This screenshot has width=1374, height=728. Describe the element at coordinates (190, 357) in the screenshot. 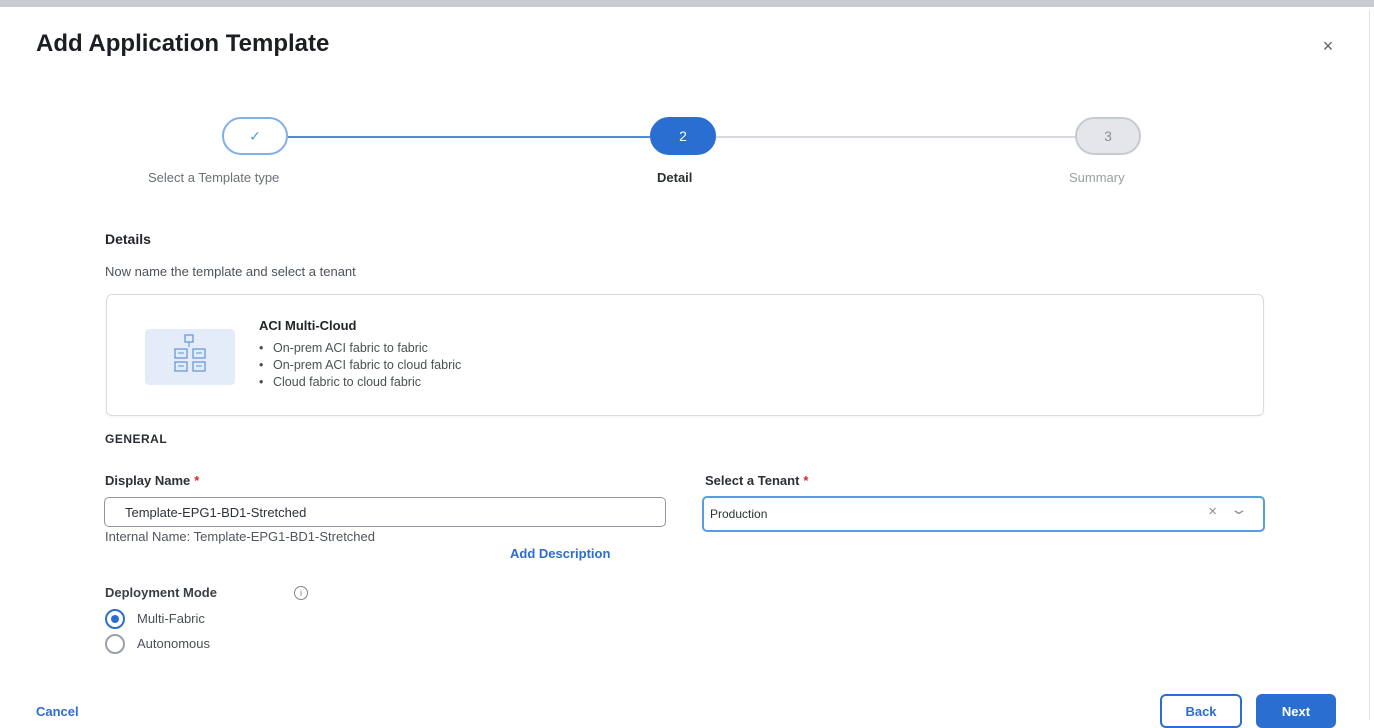

I see `multi-cloud-icon` at that location.